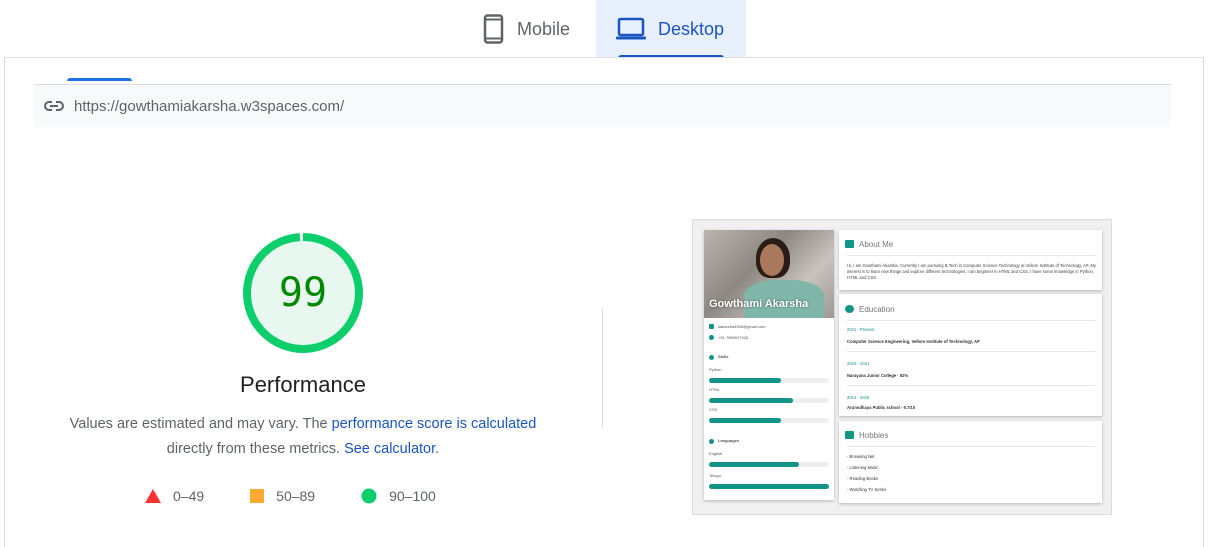  I want to click on performance-score-link: performance score is calculated, so click(434, 424).